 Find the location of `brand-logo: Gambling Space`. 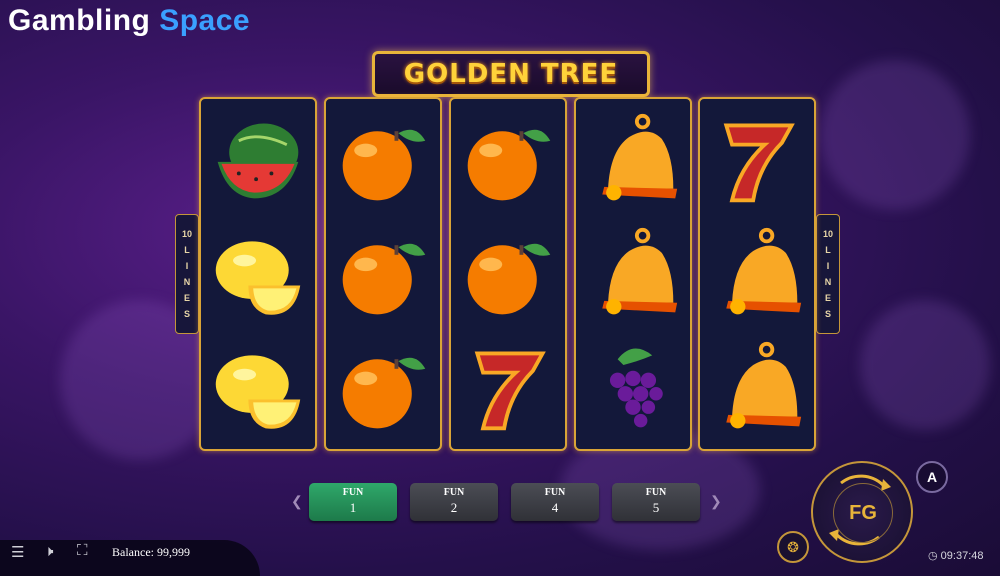

brand-logo: Gambling Space is located at coordinates (129, 20).